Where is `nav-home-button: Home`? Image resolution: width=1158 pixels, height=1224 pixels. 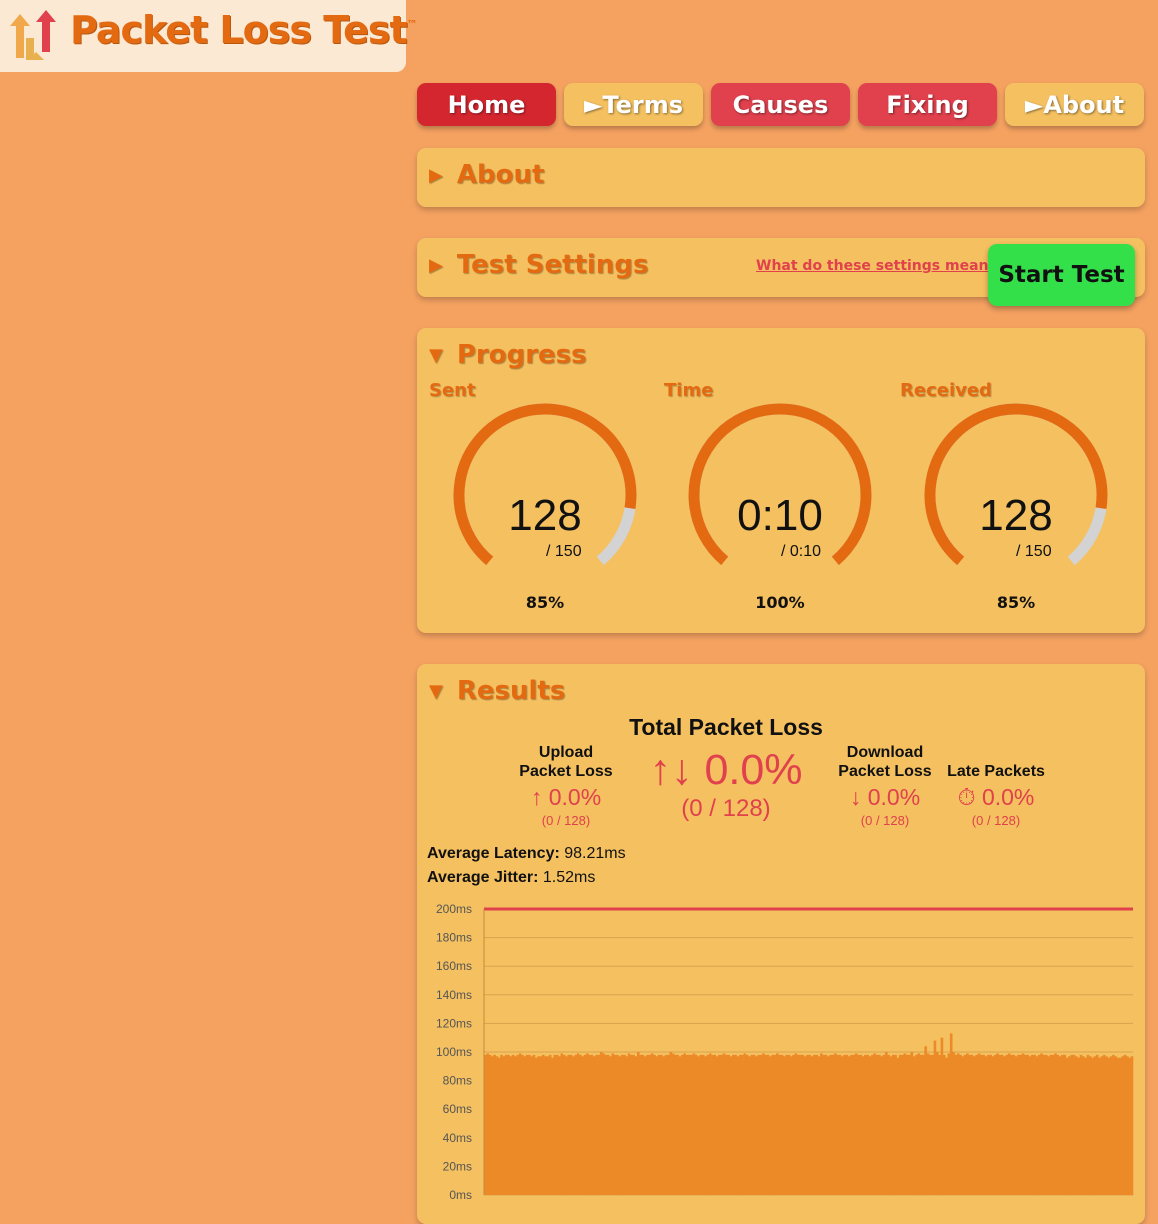 nav-home-button: Home is located at coordinates (486, 104).